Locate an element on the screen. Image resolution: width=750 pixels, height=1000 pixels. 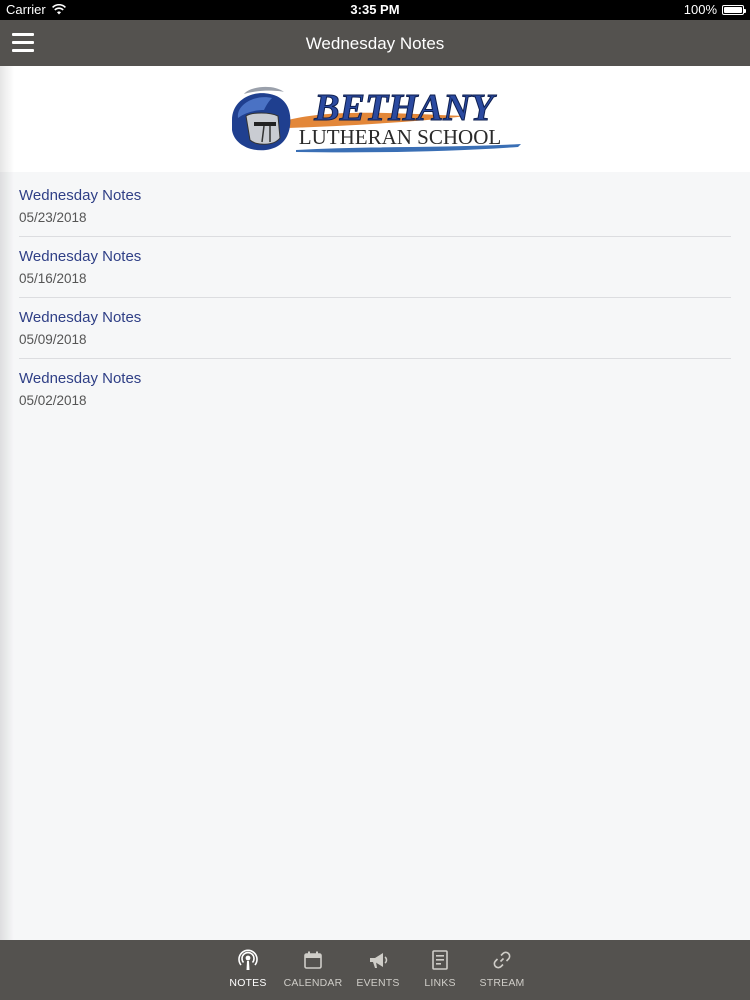
battery-percent: 100% is located at coordinates (700, 9).